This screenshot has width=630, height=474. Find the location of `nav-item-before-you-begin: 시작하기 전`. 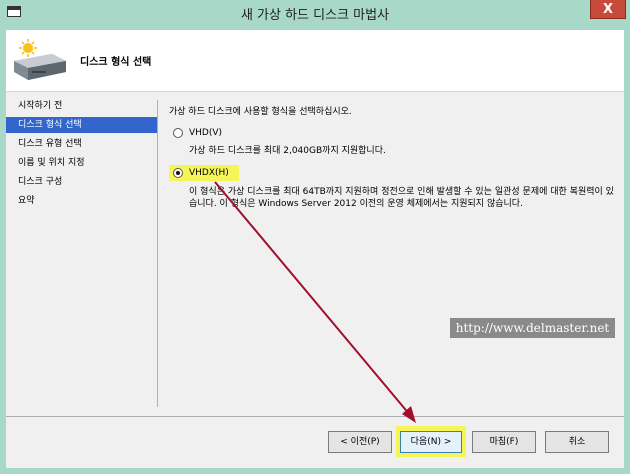

nav-item-before-you-begin: 시작하기 전 is located at coordinates (82, 106).